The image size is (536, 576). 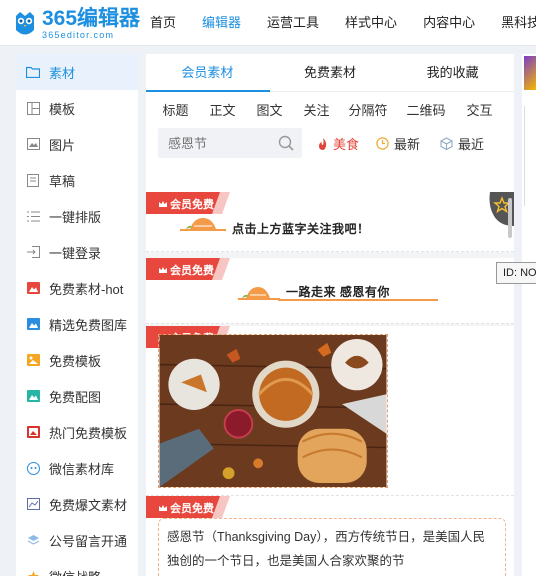 I want to click on filter-row: 美食 最新 最近, so click(x=330, y=147).